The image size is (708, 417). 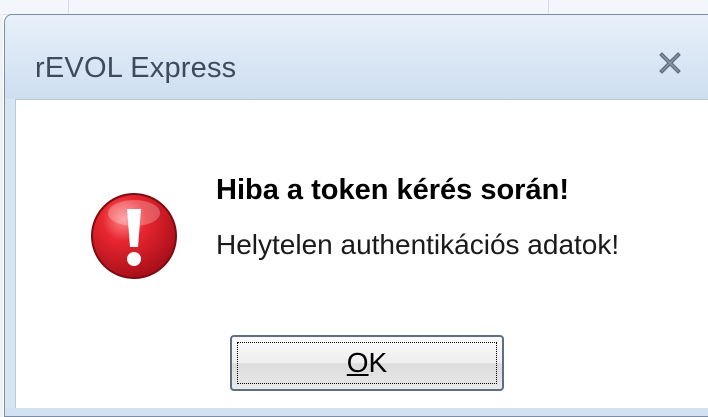 What do you see at coordinates (354, 7) in the screenshot?
I see `background-app-strip` at bounding box center [354, 7].